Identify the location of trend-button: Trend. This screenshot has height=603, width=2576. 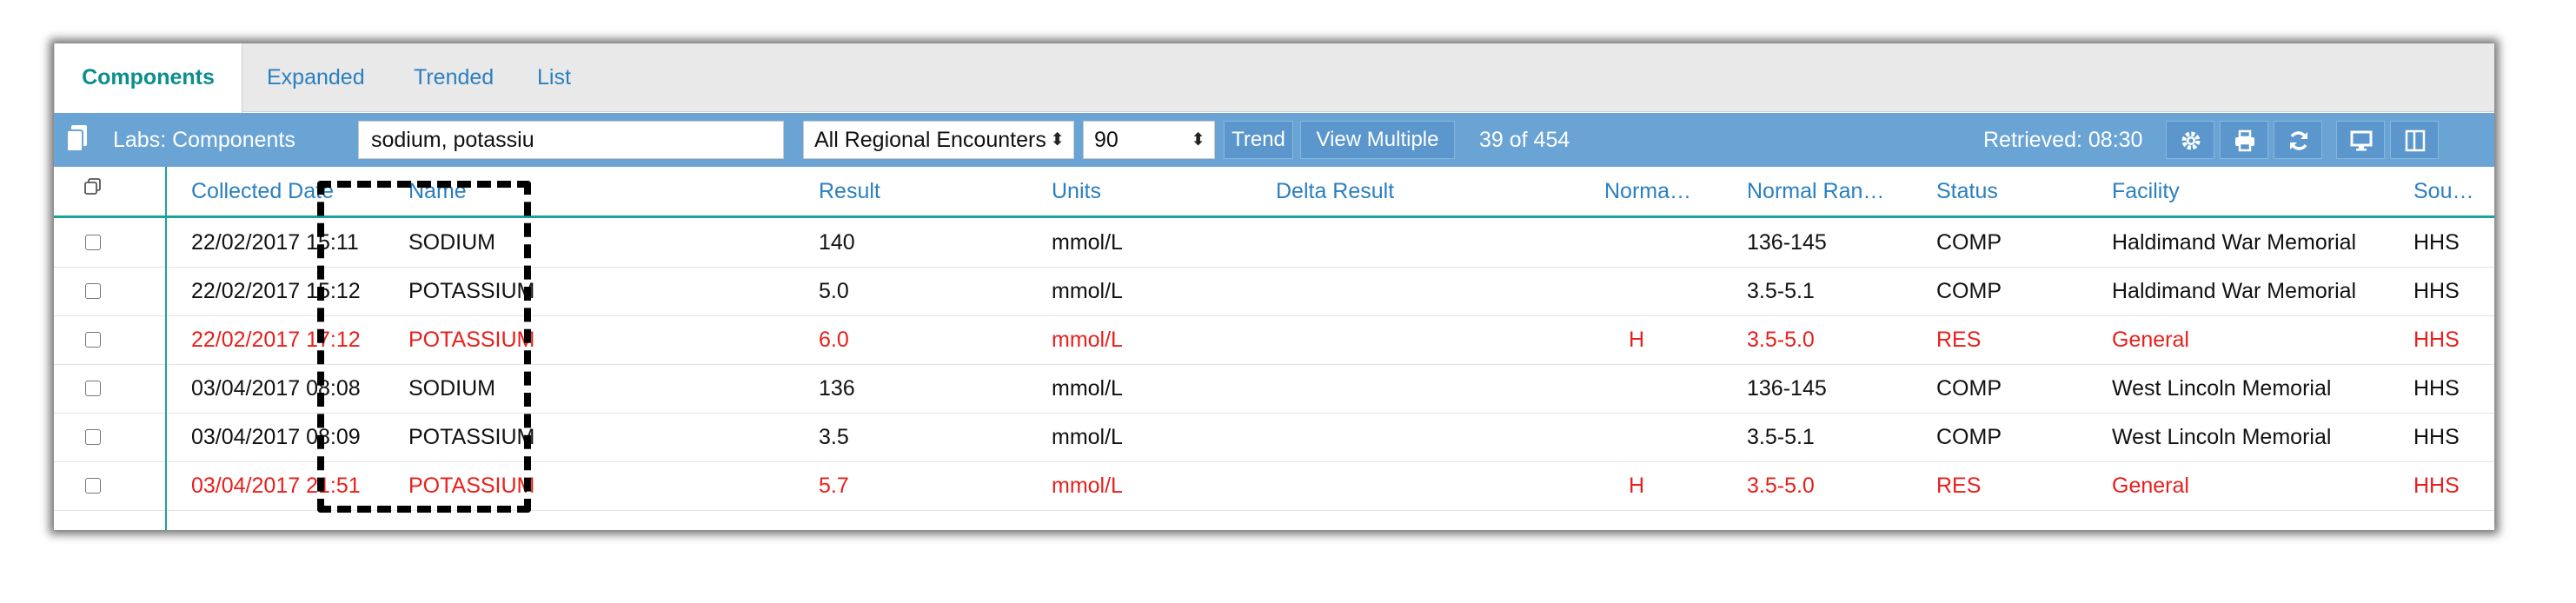
(1258, 140).